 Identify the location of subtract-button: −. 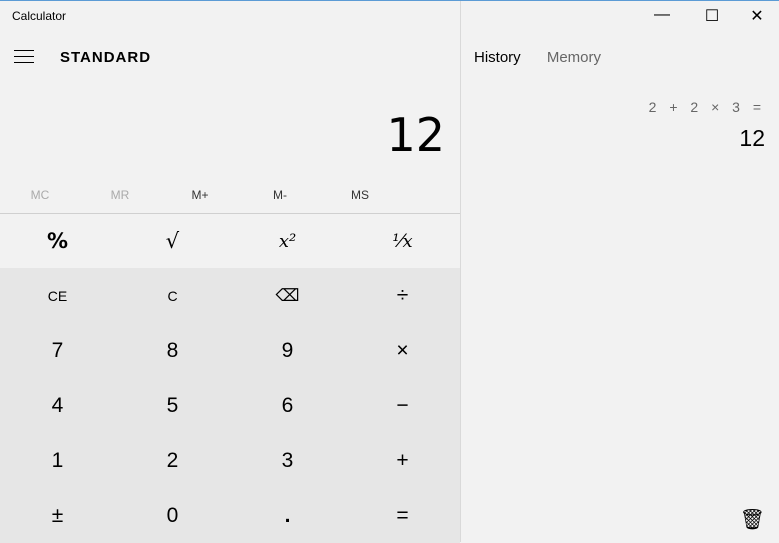
(402, 405).